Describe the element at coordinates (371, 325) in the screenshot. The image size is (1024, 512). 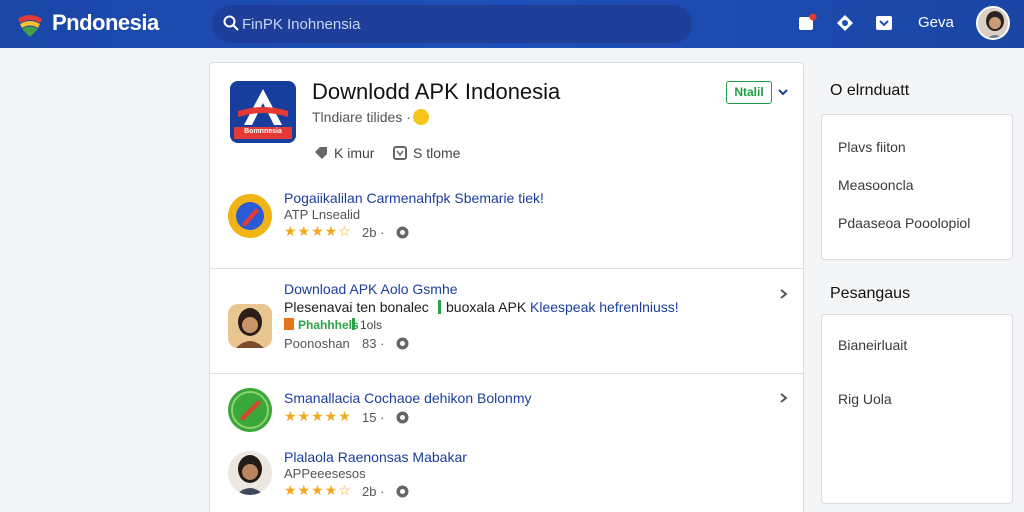
I see `item-rating-extra-2: 1ols` at that location.